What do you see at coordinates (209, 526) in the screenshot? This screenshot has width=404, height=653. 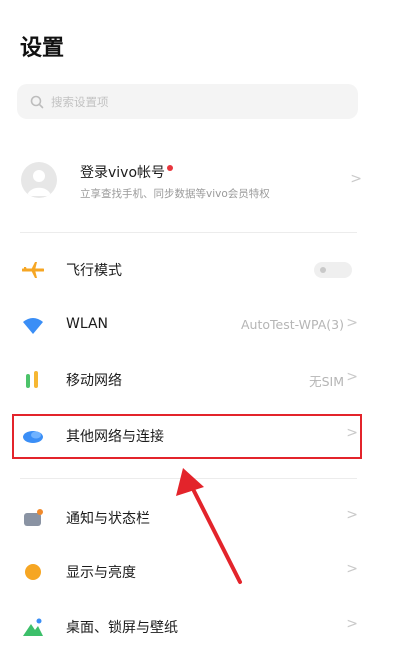 I see `annotation-arrow` at bounding box center [209, 526].